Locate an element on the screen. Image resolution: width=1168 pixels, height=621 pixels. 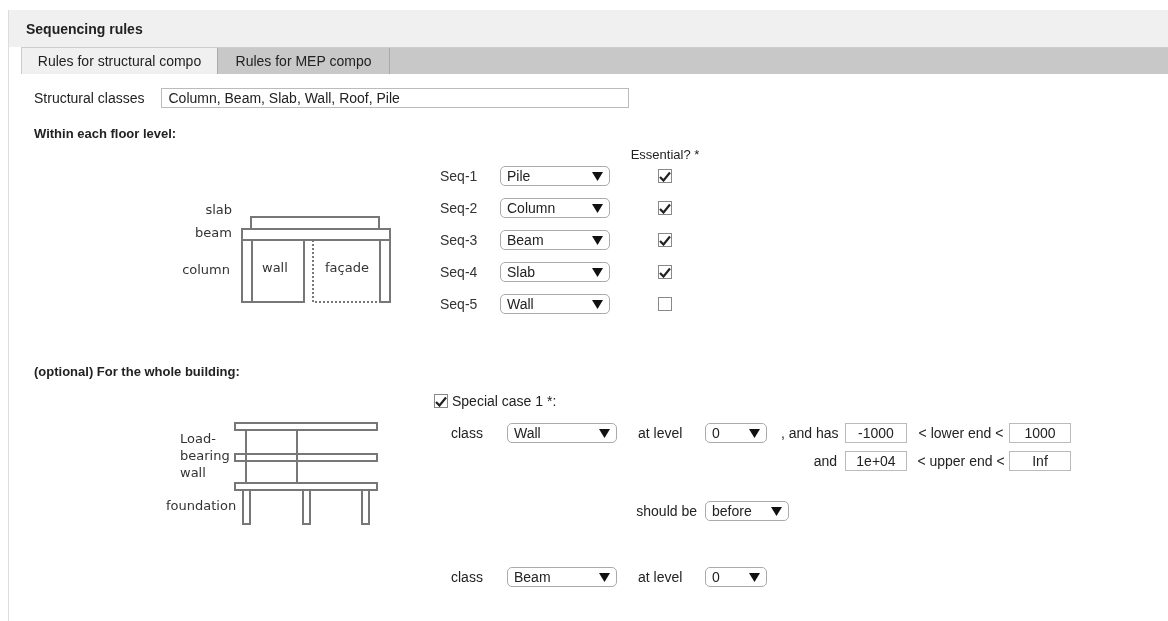
checkbox-label: Special case 1 *: is located at coordinates (504, 401).